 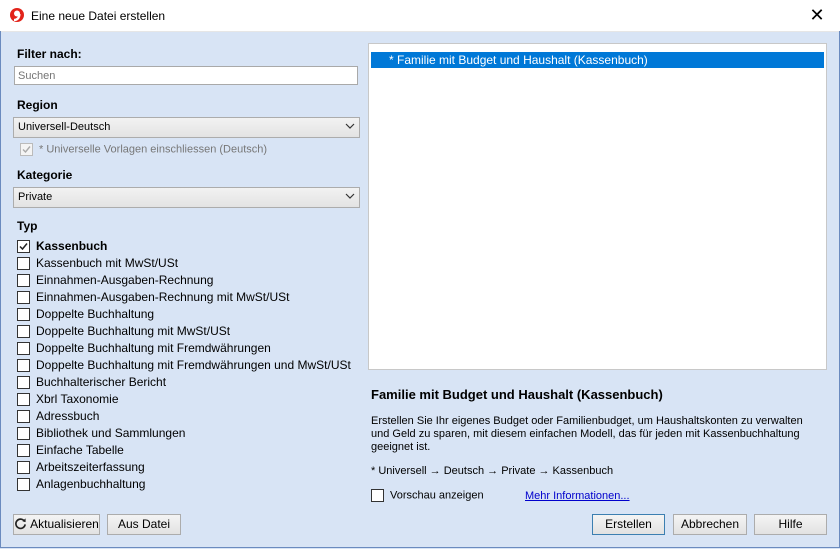 What do you see at coordinates (77, 399) in the screenshot?
I see `type-item-label: Xbrl Taxonomie` at bounding box center [77, 399].